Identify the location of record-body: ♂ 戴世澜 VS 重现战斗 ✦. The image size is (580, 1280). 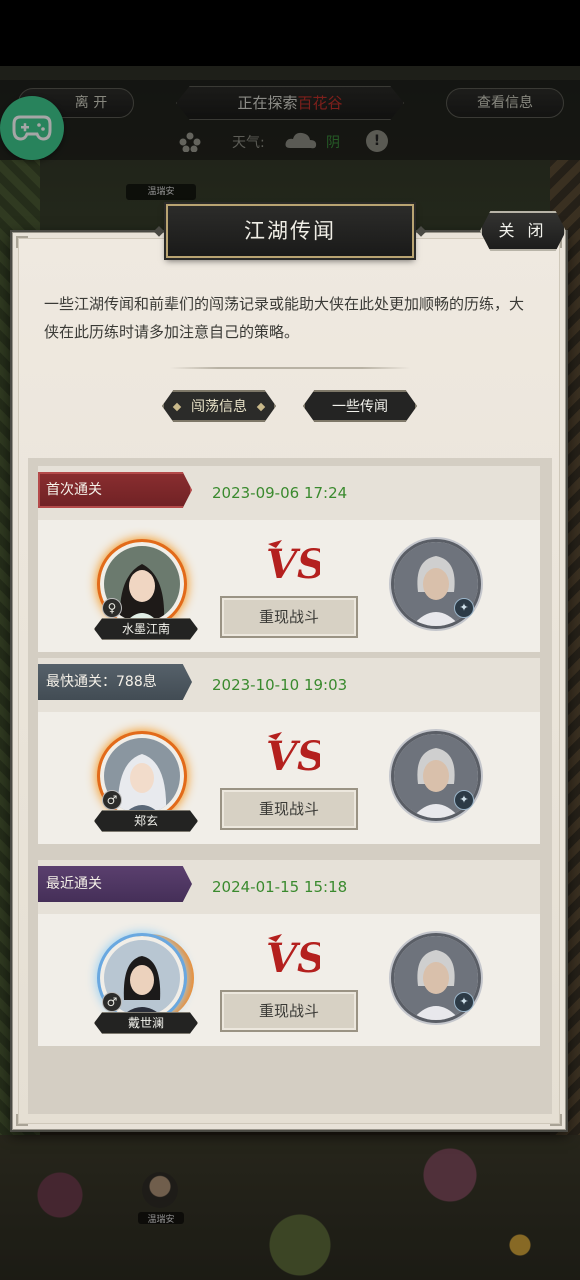
(289, 980).